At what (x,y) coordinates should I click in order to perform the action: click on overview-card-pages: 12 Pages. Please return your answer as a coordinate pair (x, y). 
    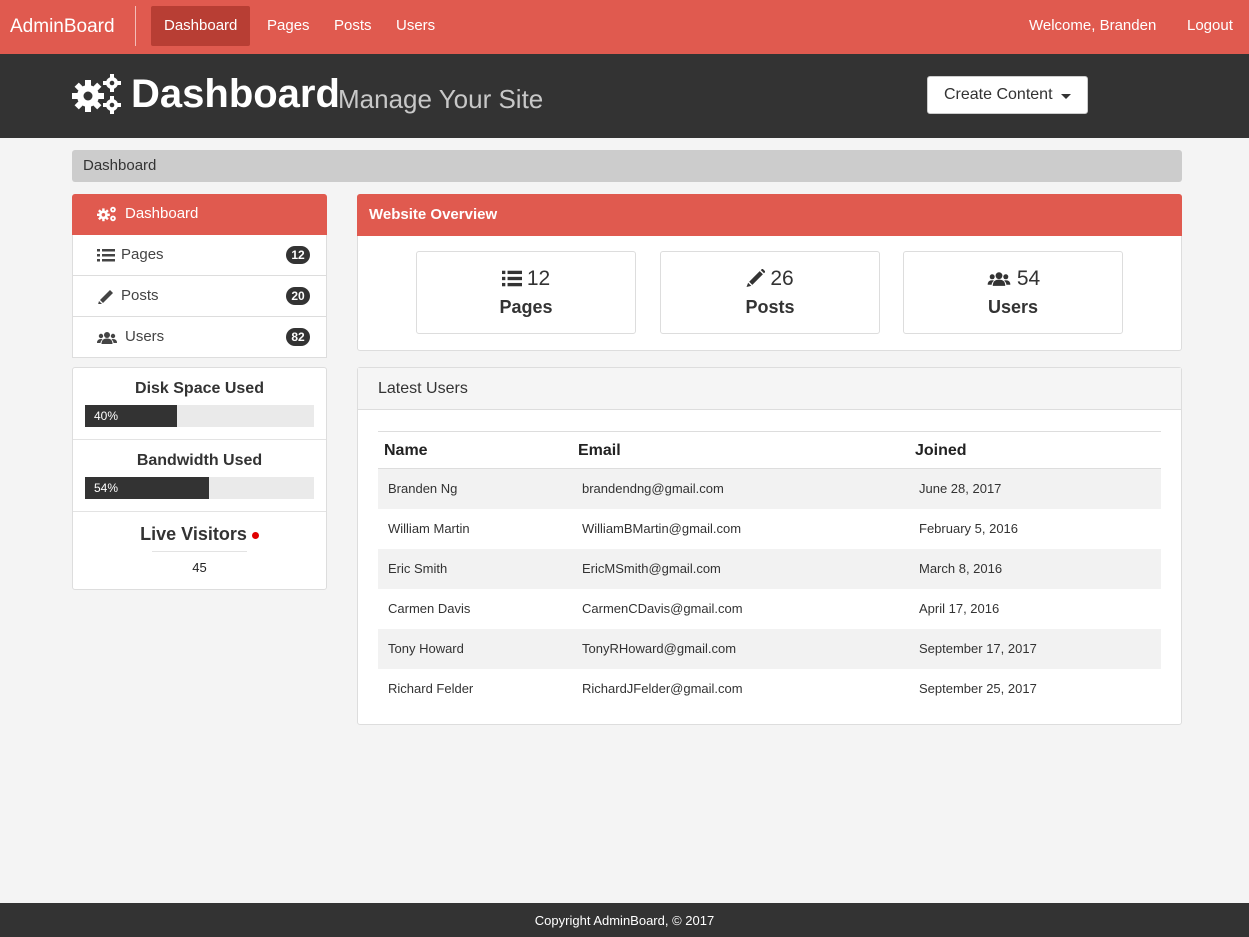
    Looking at the image, I should click on (526, 292).